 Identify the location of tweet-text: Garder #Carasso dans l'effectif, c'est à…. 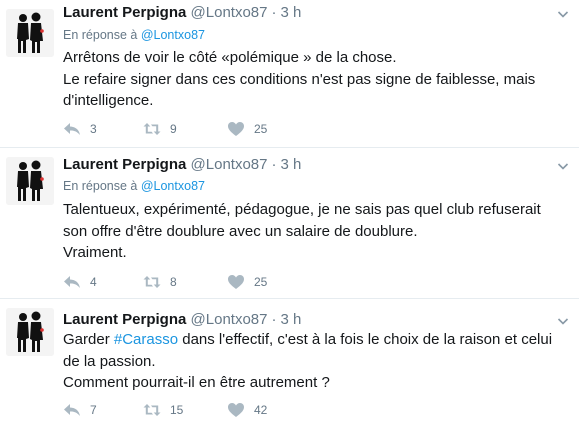
(315, 361).